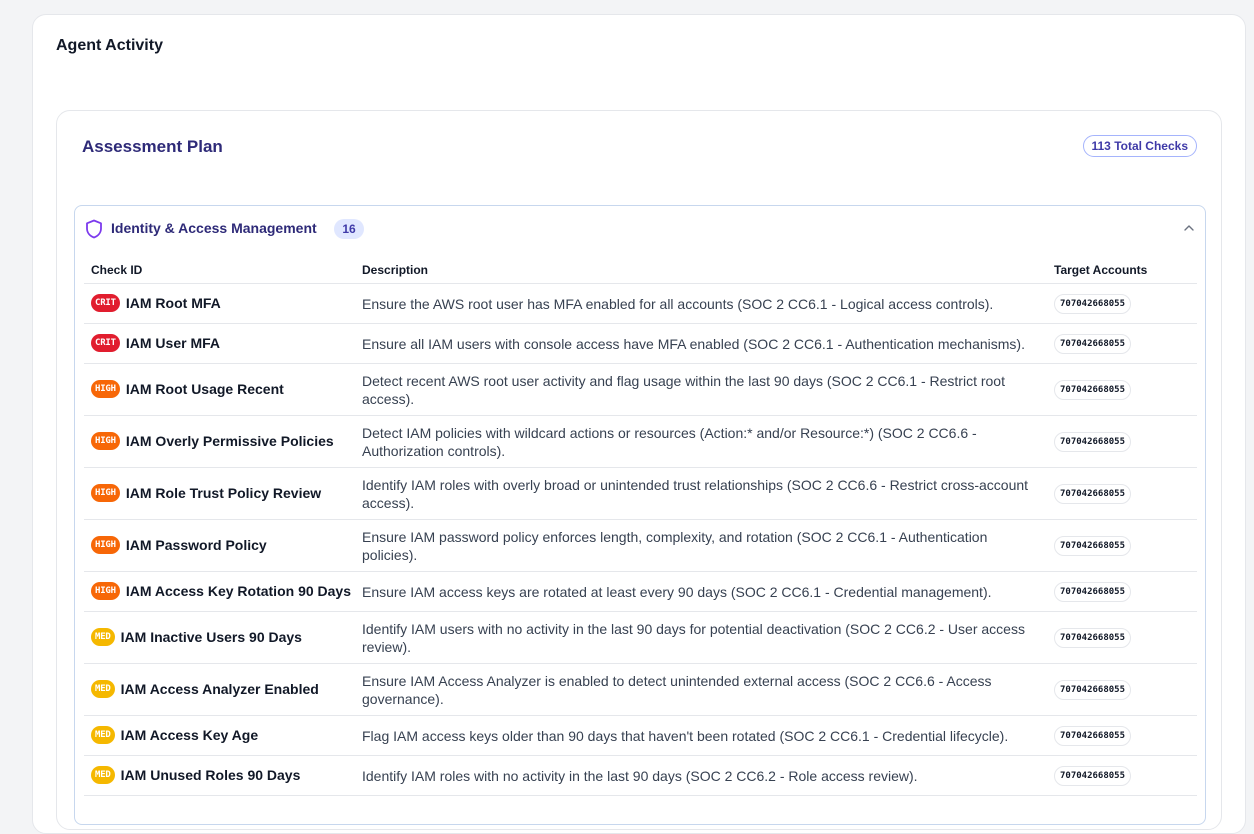 The height and width of the screenshot is (834, 1254). Describe the element at coordinates (640, 229) in the screenshot. I see `category-header: Identity & Access Management 16` at that location.